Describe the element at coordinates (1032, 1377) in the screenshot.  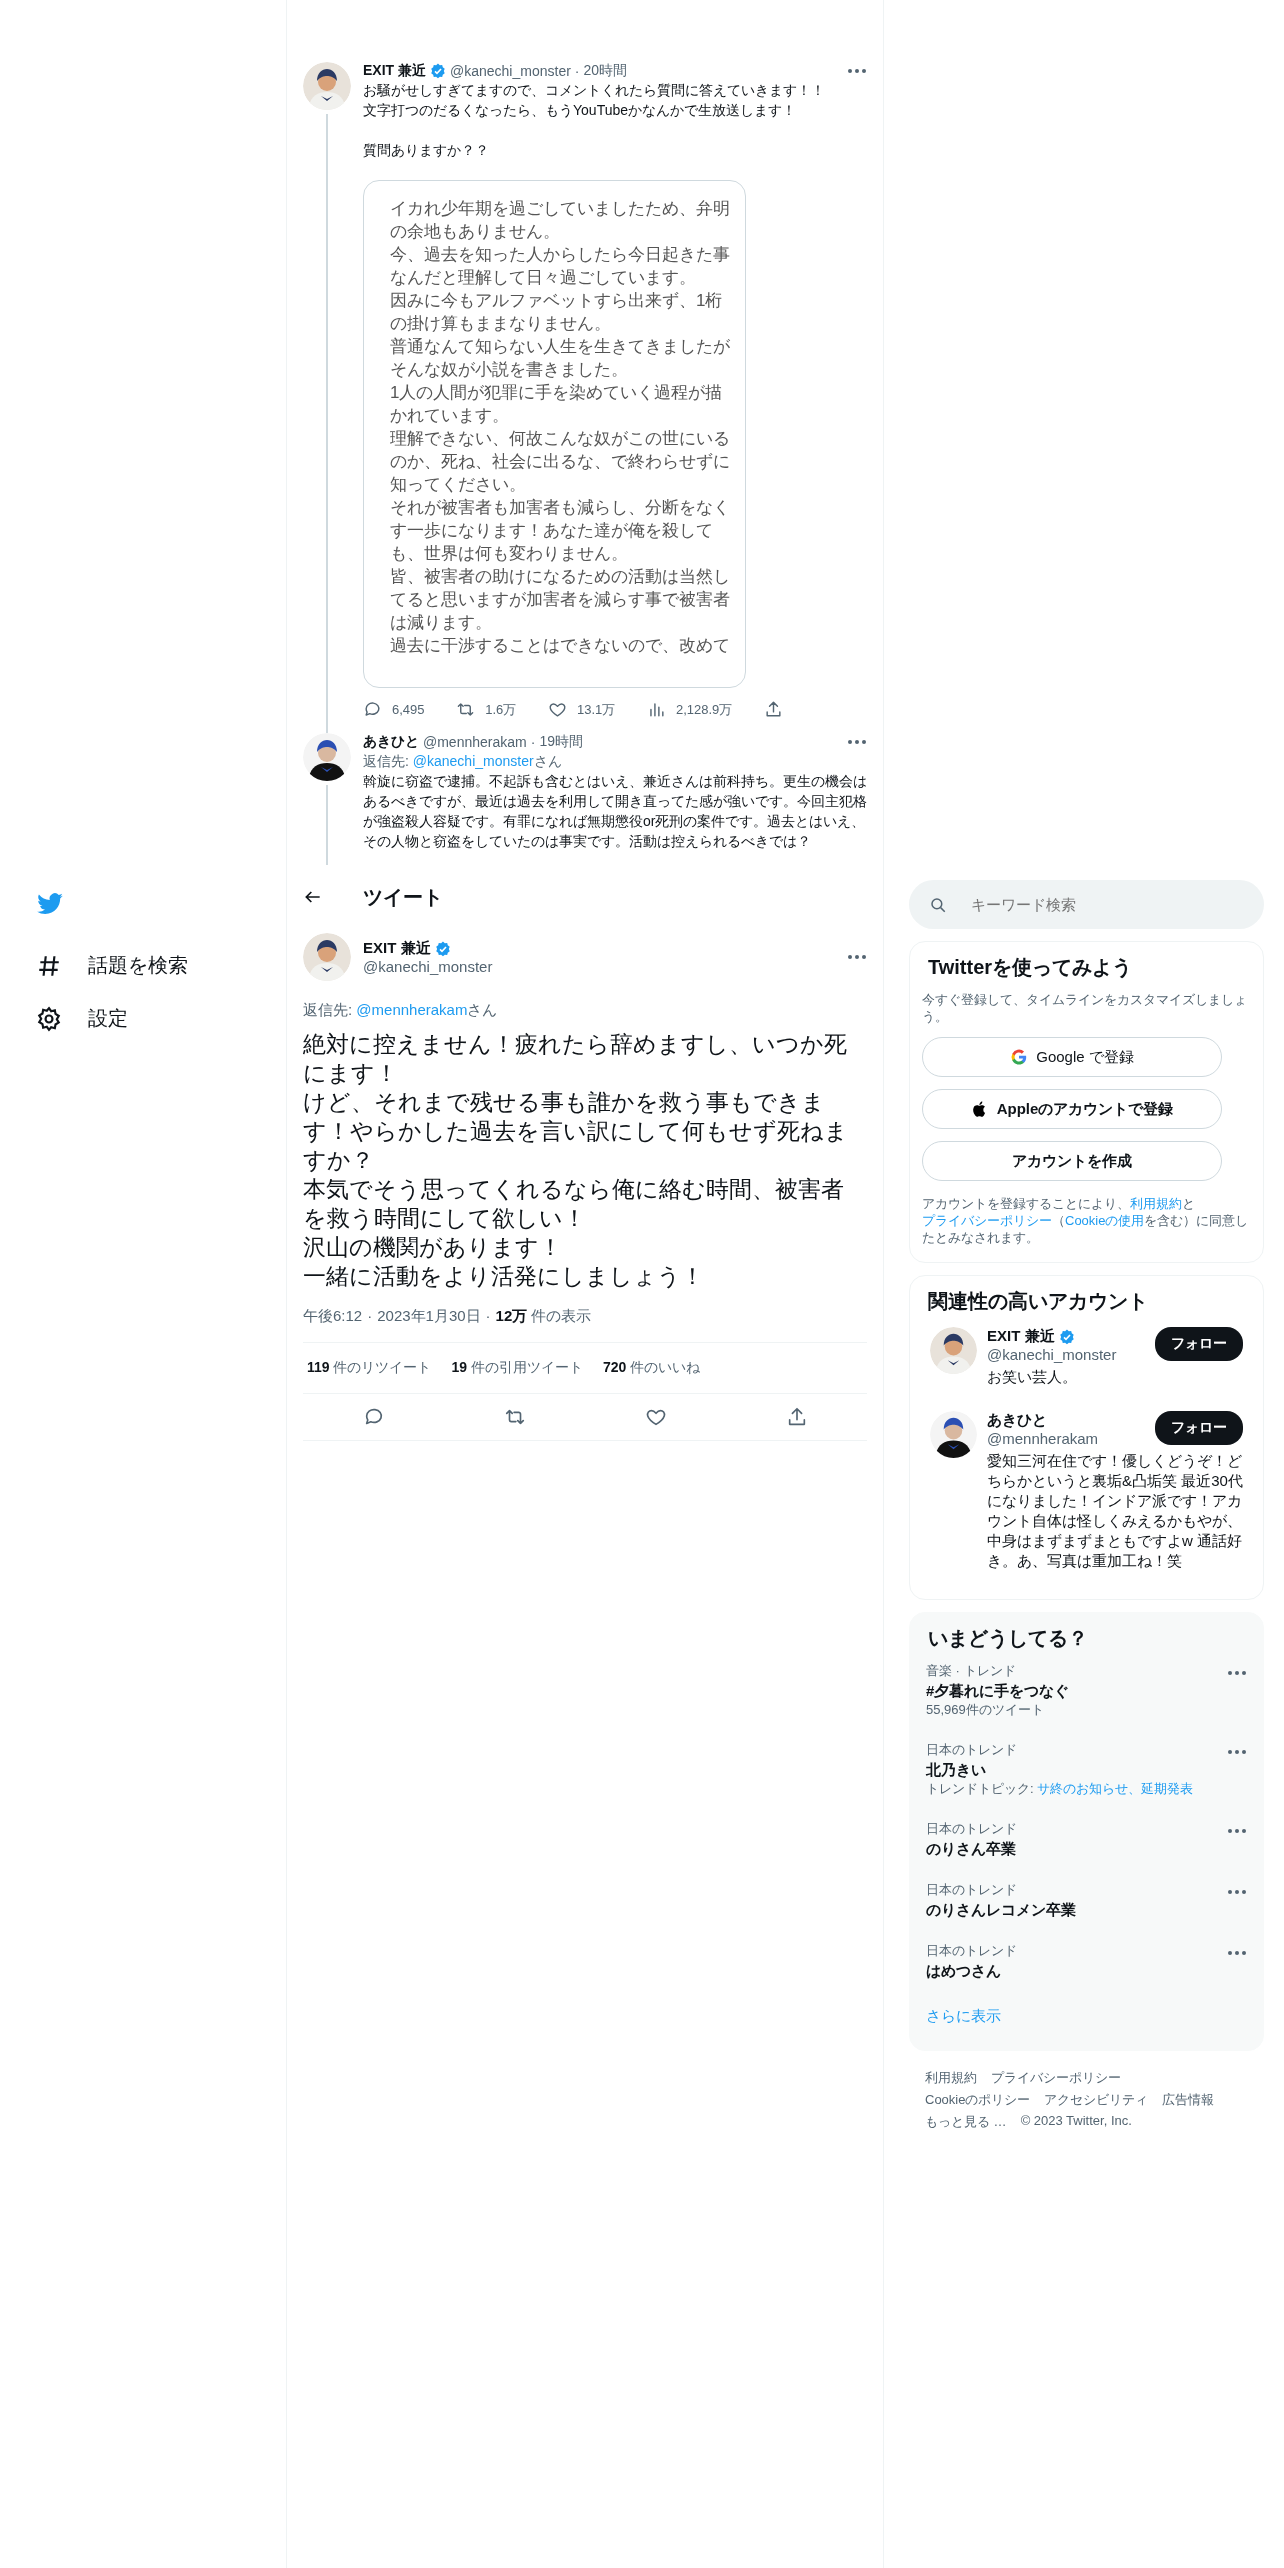
I see `user-bio: お笑い芸人。` at that location.